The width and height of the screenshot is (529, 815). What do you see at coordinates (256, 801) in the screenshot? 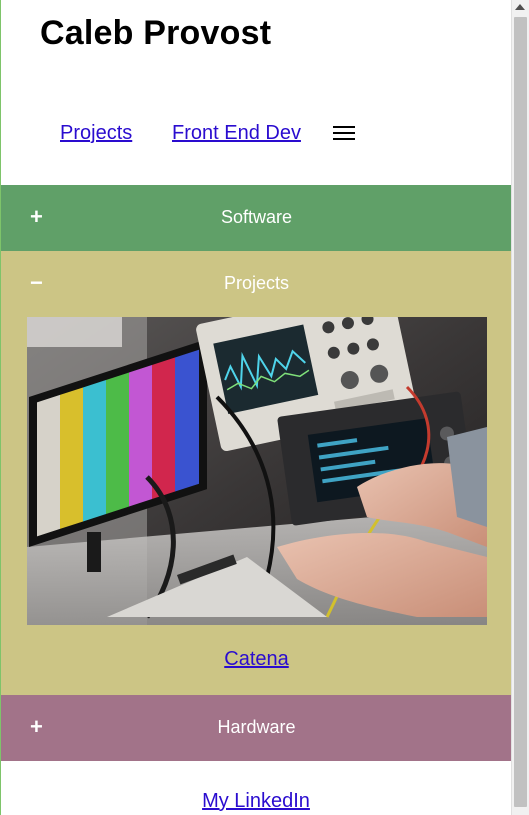
I see `linkedin-link: My LinkedIn` at bounding box center [256, 801].